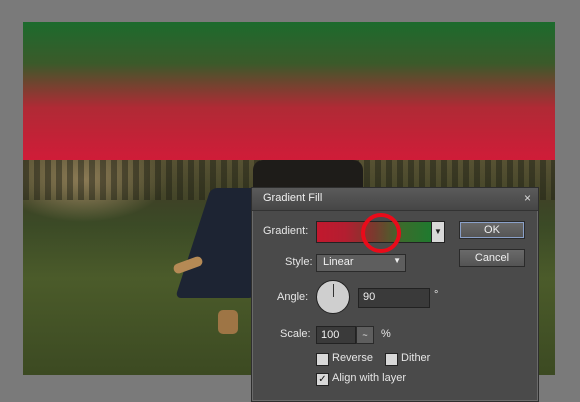 The width and height of the screenshot is (580, 402). Describe the element at coordinates (322, 359) in the screenshot. I see `reverse-checkbox` at that location.